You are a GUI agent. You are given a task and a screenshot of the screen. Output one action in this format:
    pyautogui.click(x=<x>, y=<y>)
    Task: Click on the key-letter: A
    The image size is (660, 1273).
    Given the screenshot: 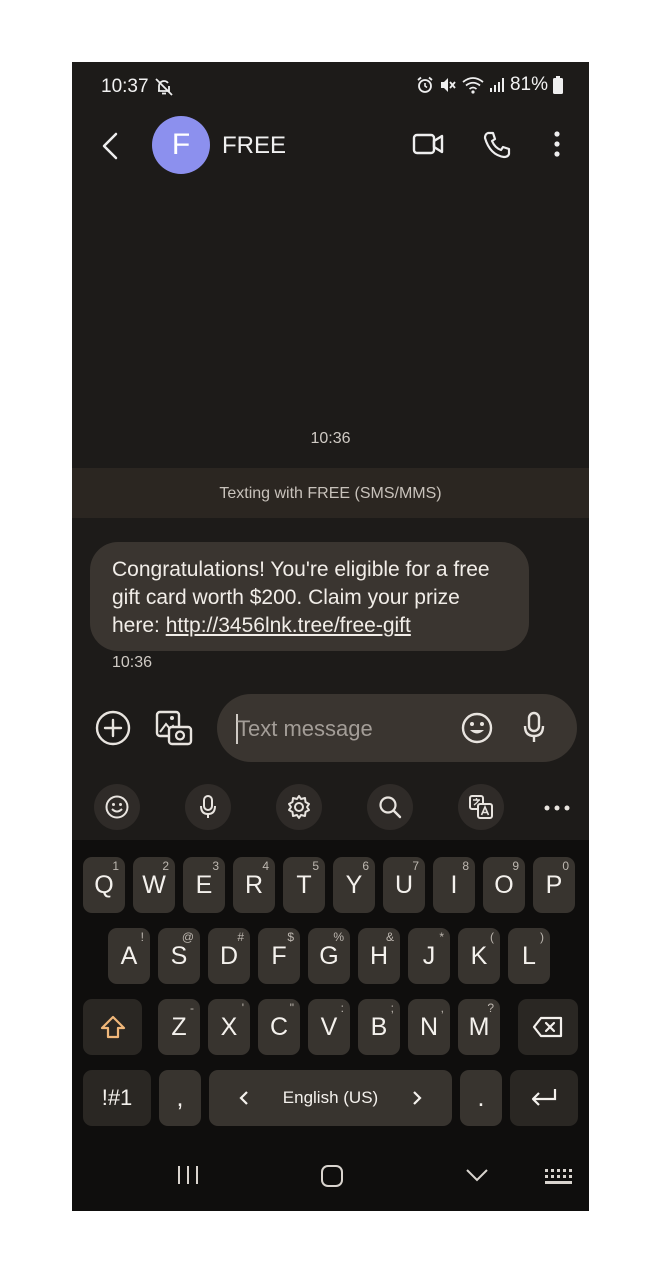 What is the action you would take?
    pyautogui.click(x=129, y=955)
    